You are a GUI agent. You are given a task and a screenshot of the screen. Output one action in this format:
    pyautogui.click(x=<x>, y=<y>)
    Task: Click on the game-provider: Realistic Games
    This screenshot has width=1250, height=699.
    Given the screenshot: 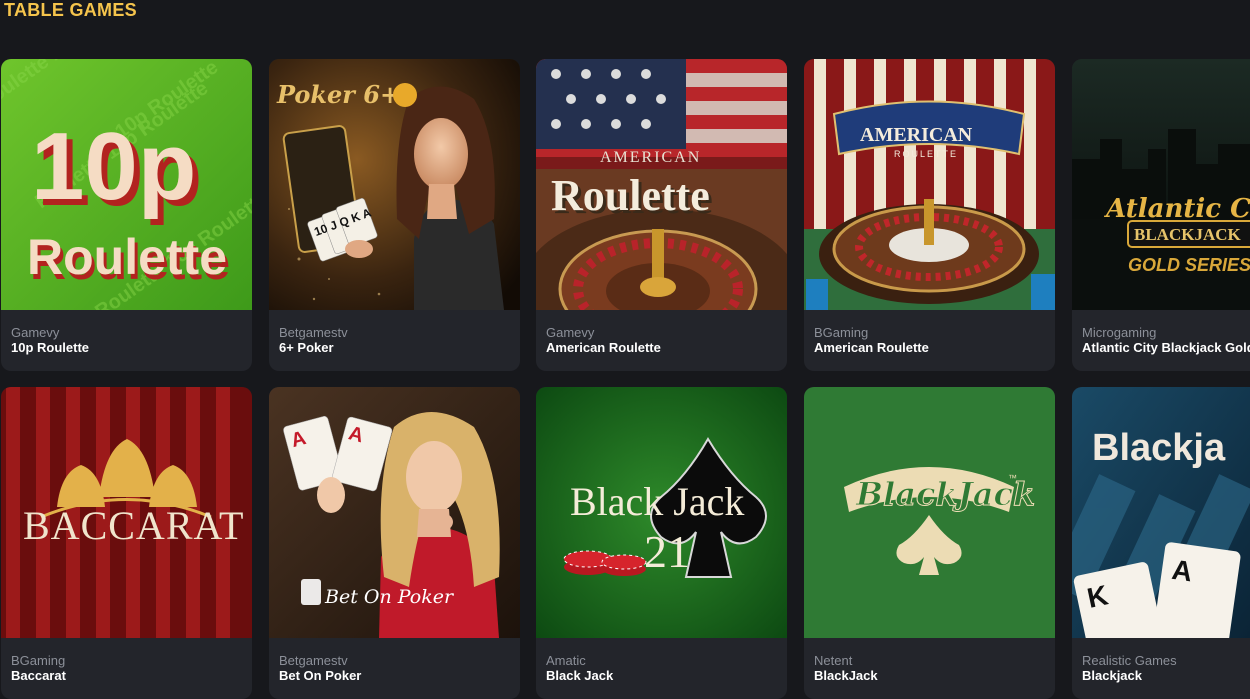 What is the action you would take?
    pyautogui.click(x=1129, y=660)
    